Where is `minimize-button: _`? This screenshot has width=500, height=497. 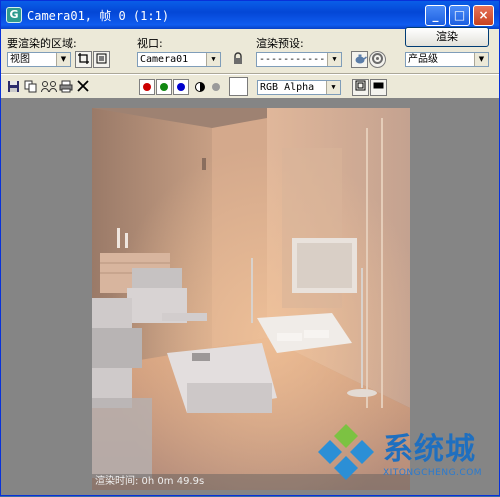 minimize-button: _ is located at coordinates (435, 15).